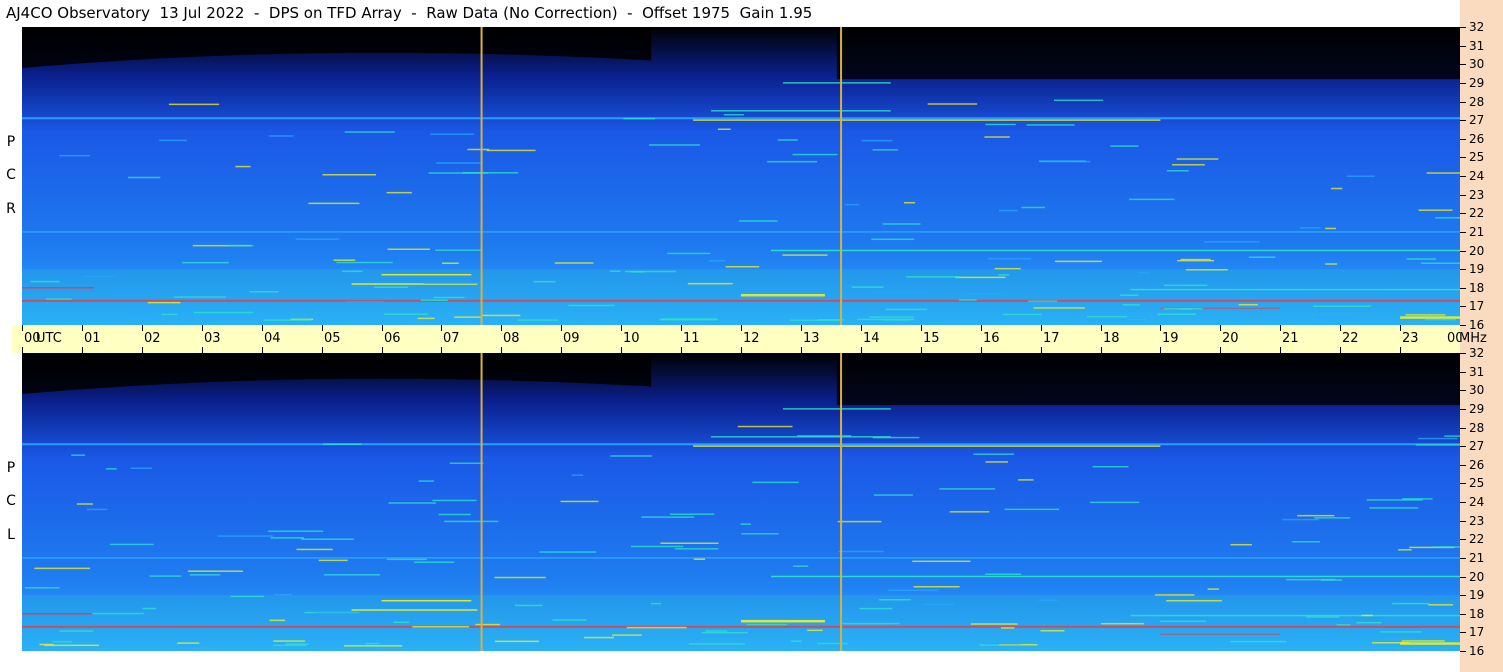 The height and width of the screenshot is (672, 1503). What do you see at coordinates (751, 338) in the screenshot?
I see `utc-tick-label: 12` at bounding box center [751, 338].